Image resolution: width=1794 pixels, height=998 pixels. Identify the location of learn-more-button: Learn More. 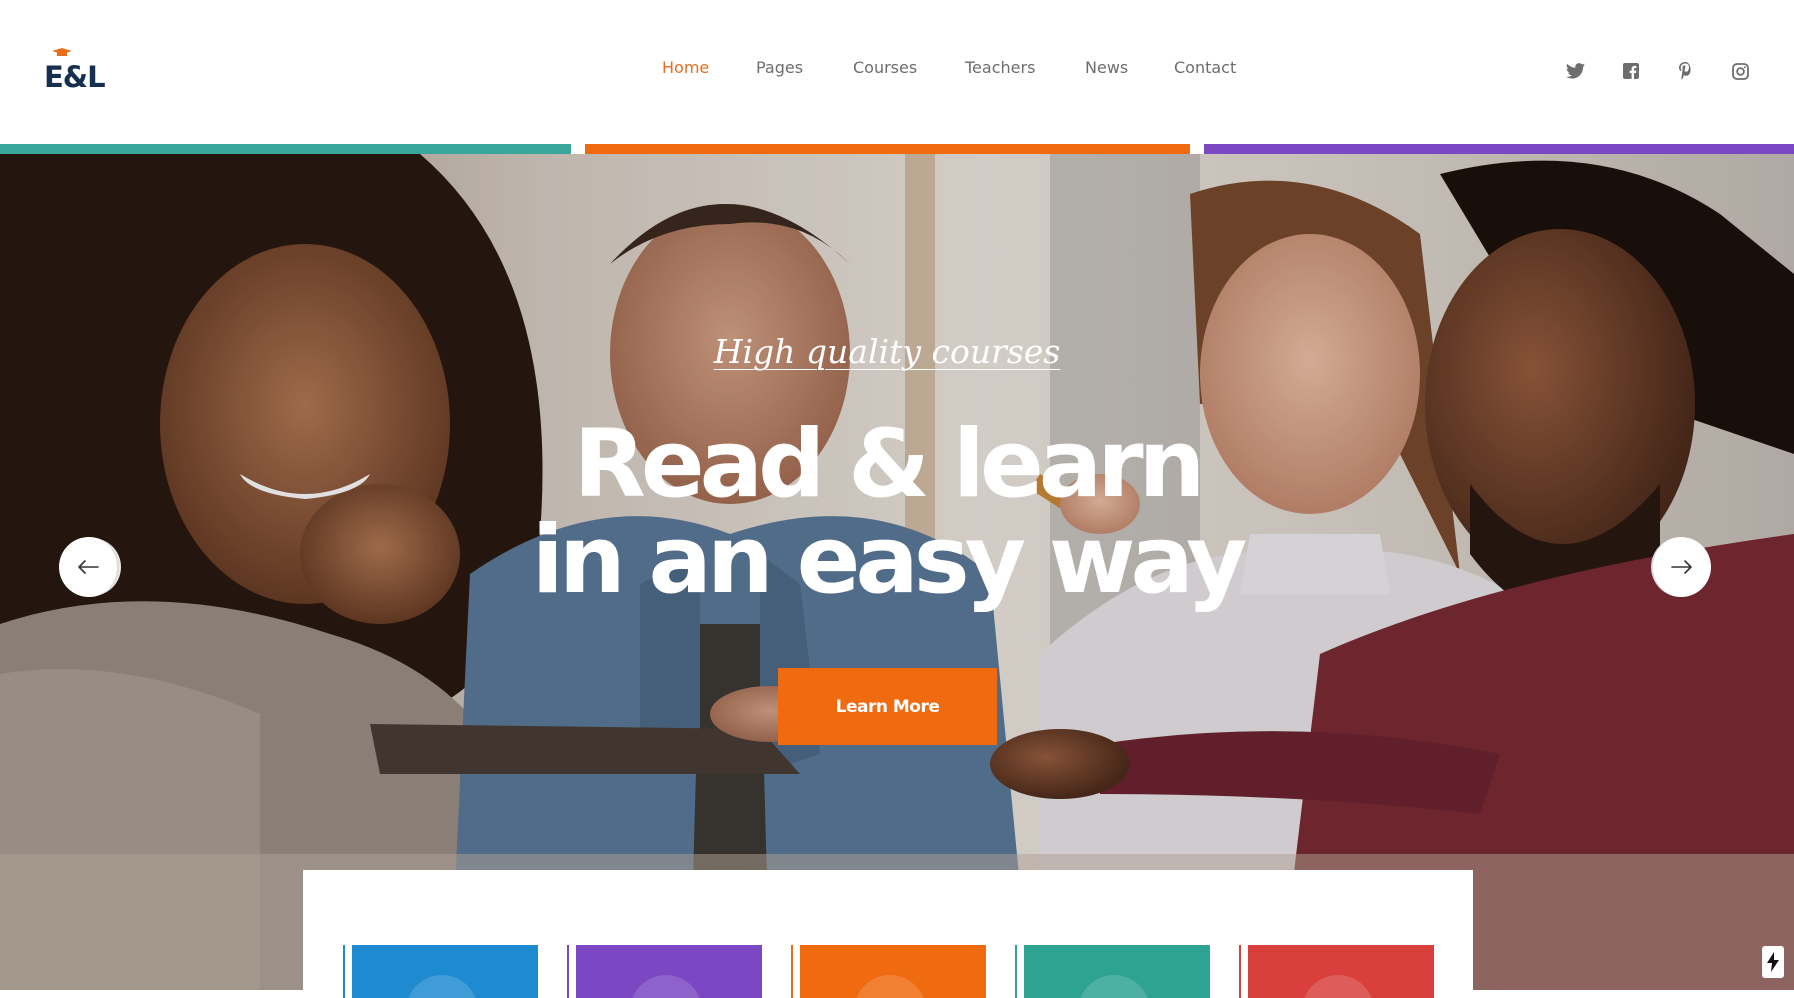
(887, 706).